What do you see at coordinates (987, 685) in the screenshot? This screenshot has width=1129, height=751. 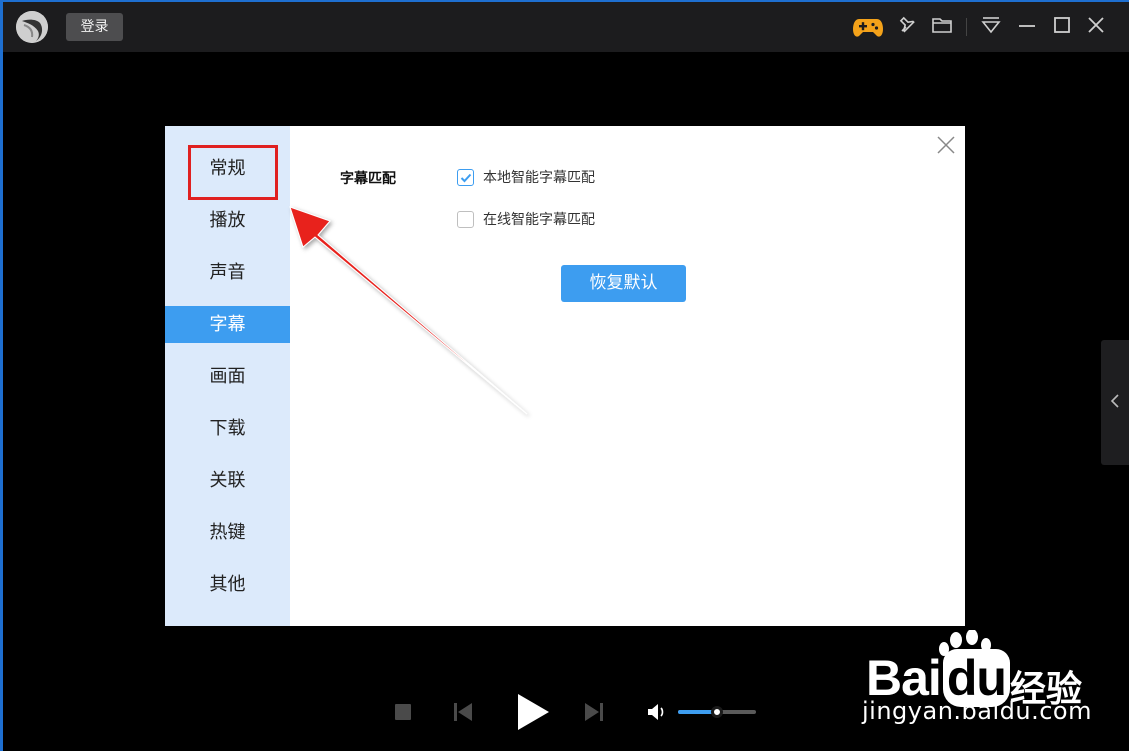 I see `baidu-jingyan-watermark: Bai du 经验 jingyan.baidu.com` at bounding box center [987, 685].